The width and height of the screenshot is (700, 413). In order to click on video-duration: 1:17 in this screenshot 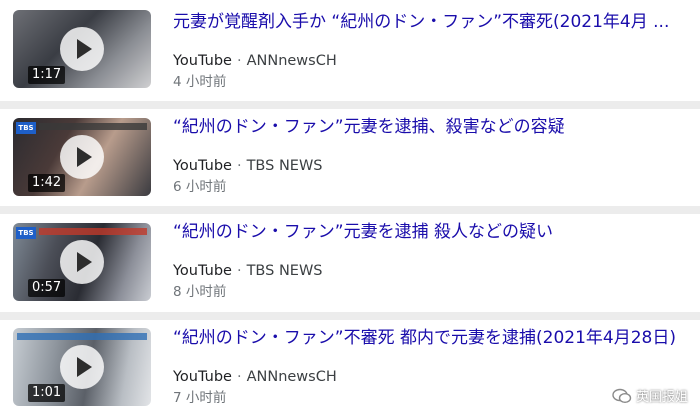, I will do `click(47, 75)`.